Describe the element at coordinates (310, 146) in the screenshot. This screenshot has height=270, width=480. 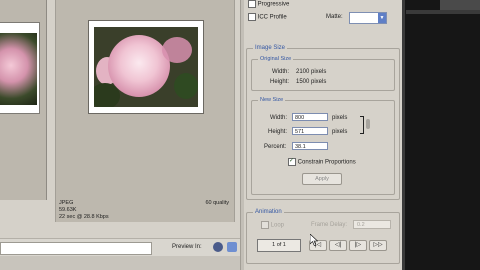
I see `percent-input: 38.1` at that location.